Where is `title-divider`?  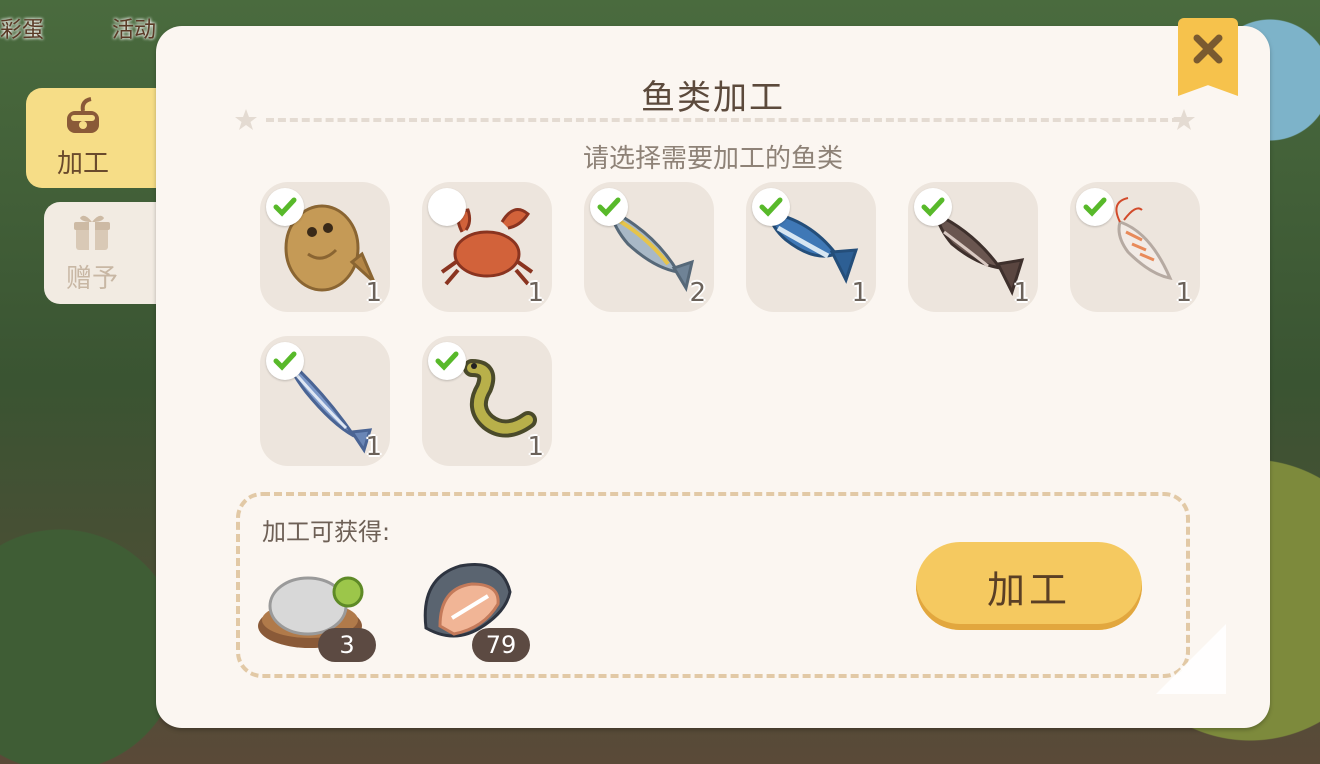
title-divider is located at coordinates (723, 120).